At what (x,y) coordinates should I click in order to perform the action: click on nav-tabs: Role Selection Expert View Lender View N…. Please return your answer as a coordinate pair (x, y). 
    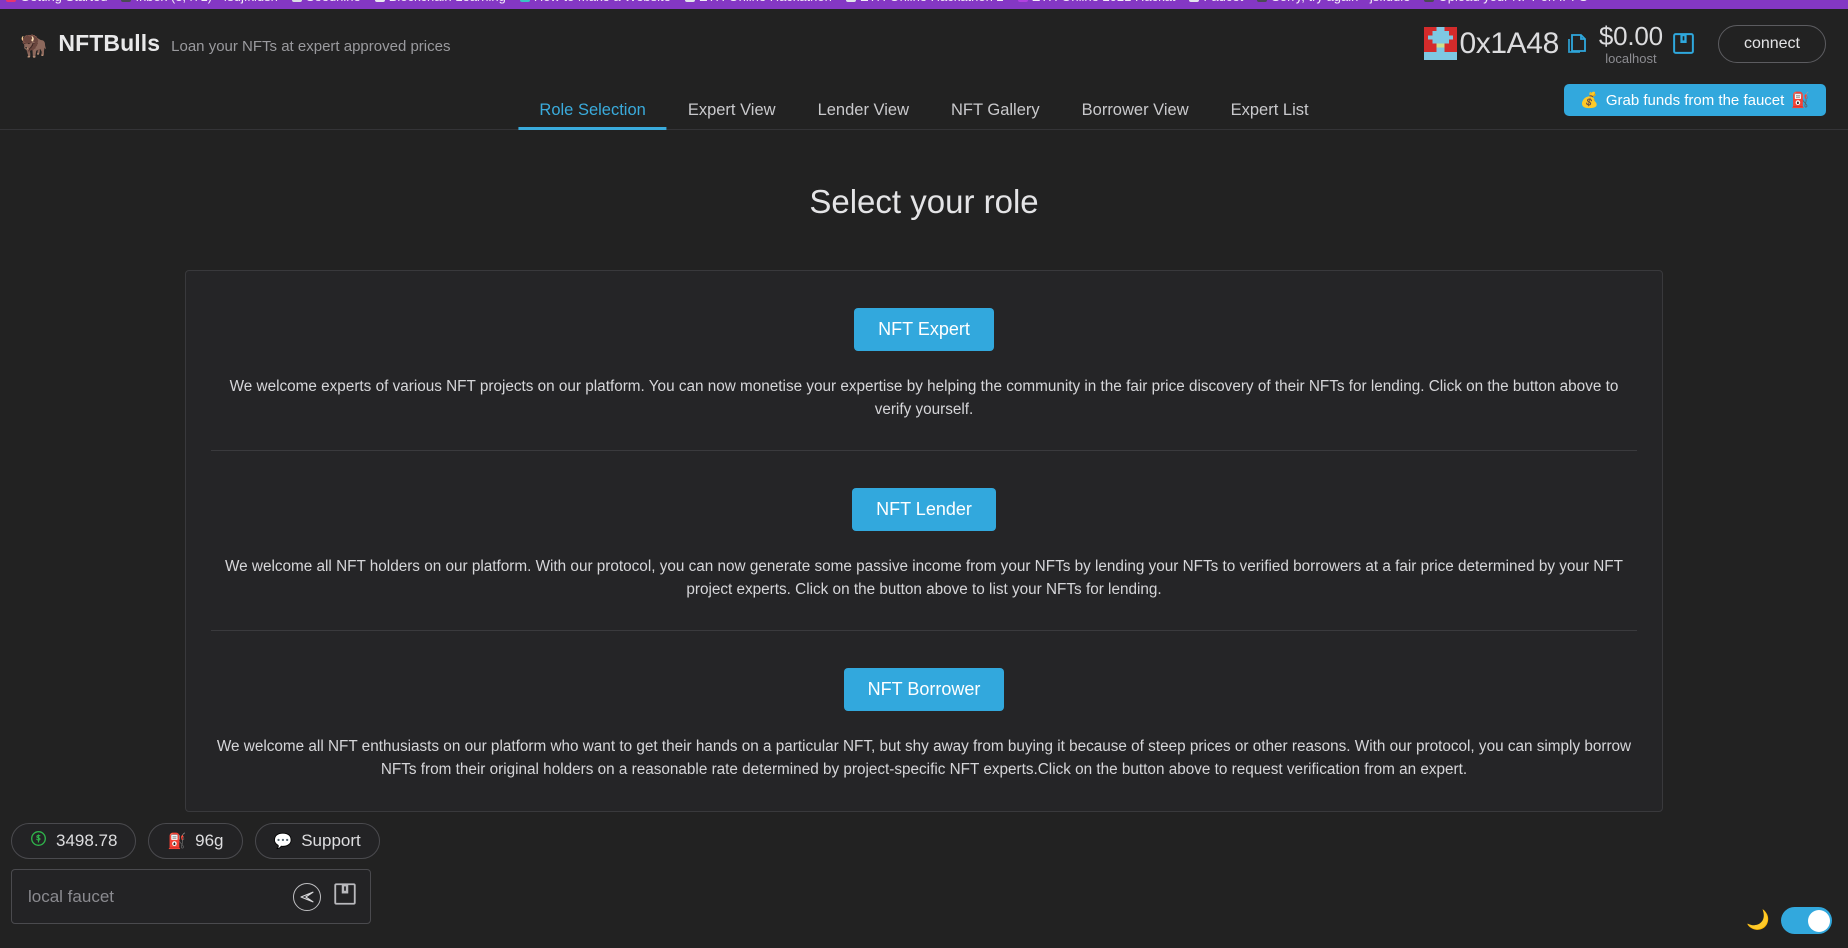
    Looking at the image, I should click on (923, 104).